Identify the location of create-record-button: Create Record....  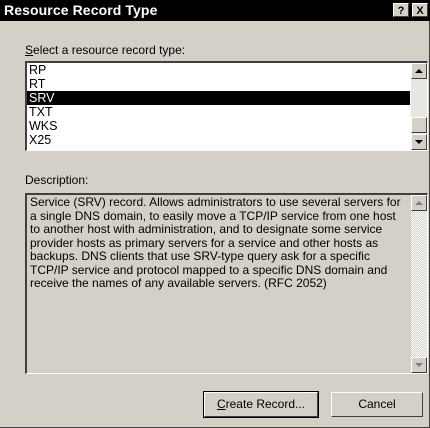
(261, 404).